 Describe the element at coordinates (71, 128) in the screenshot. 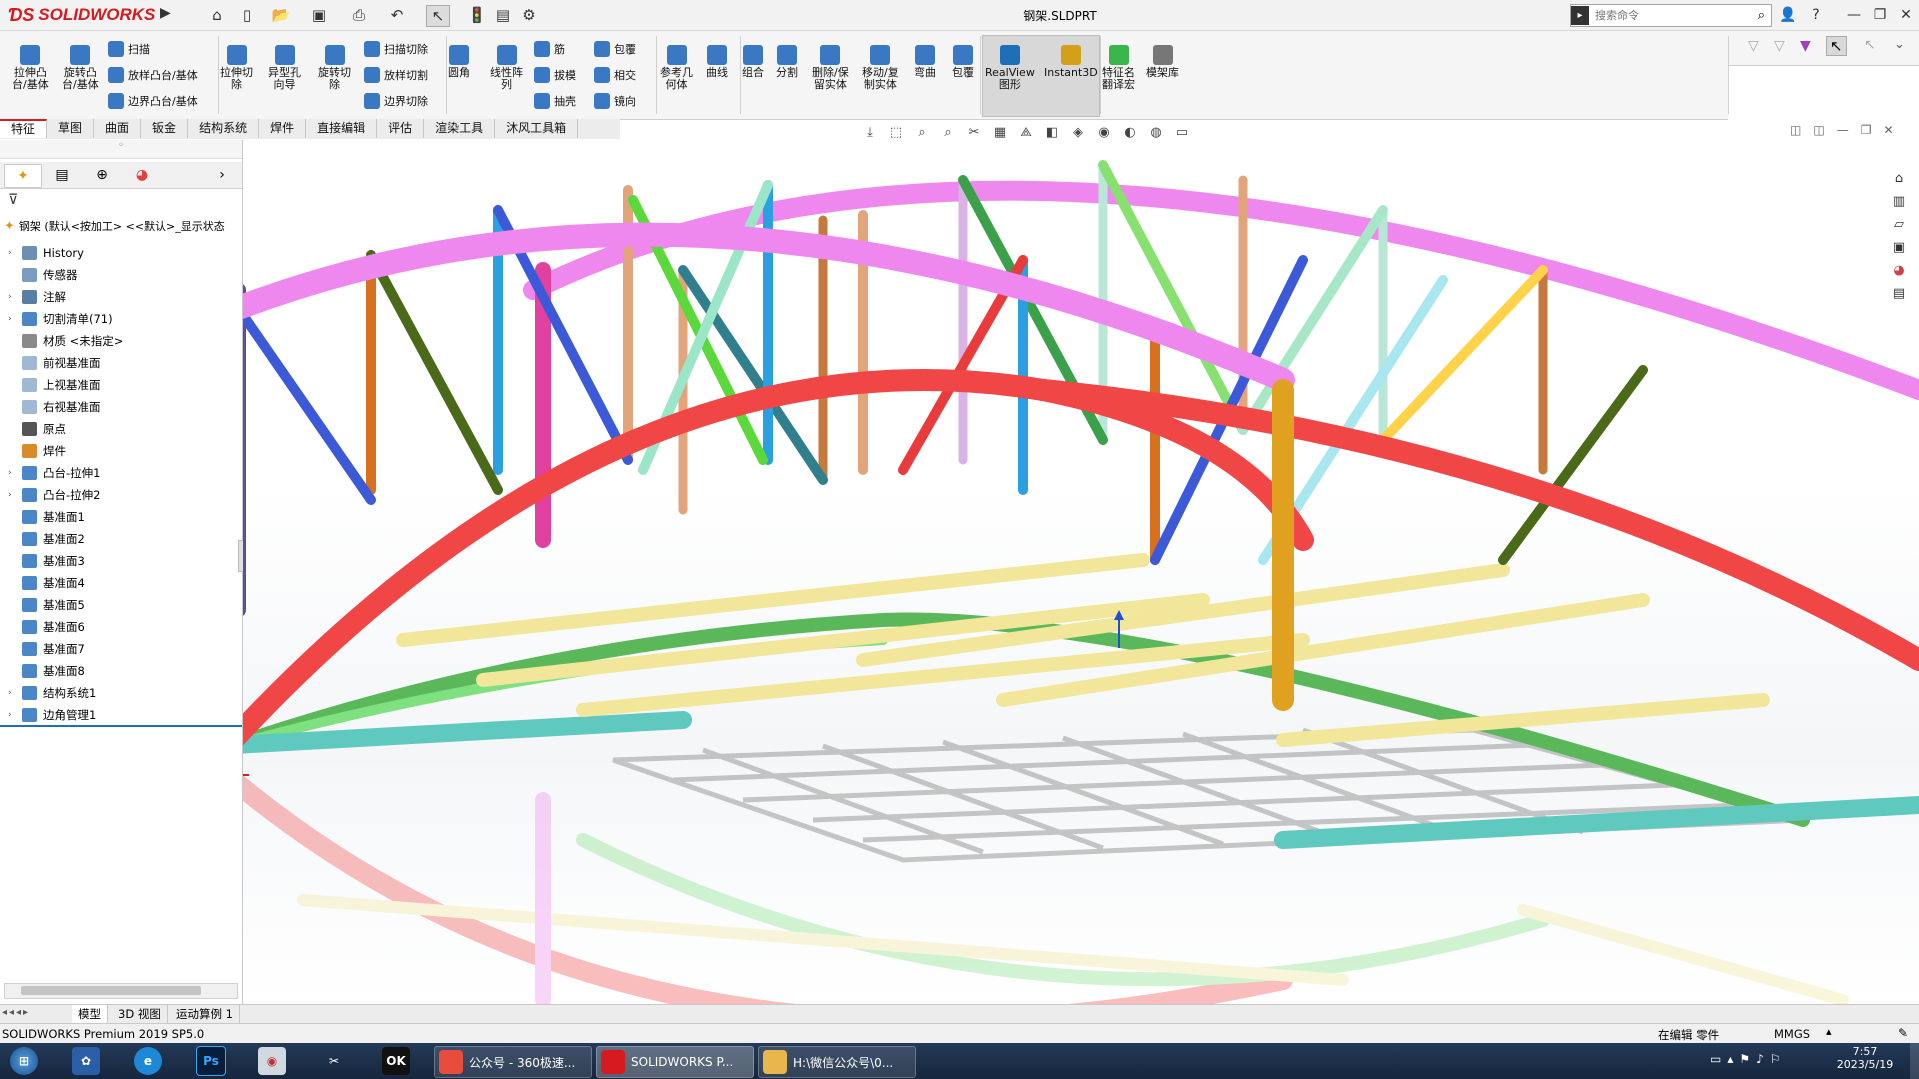

I see `tab-1: 草图` at that location.